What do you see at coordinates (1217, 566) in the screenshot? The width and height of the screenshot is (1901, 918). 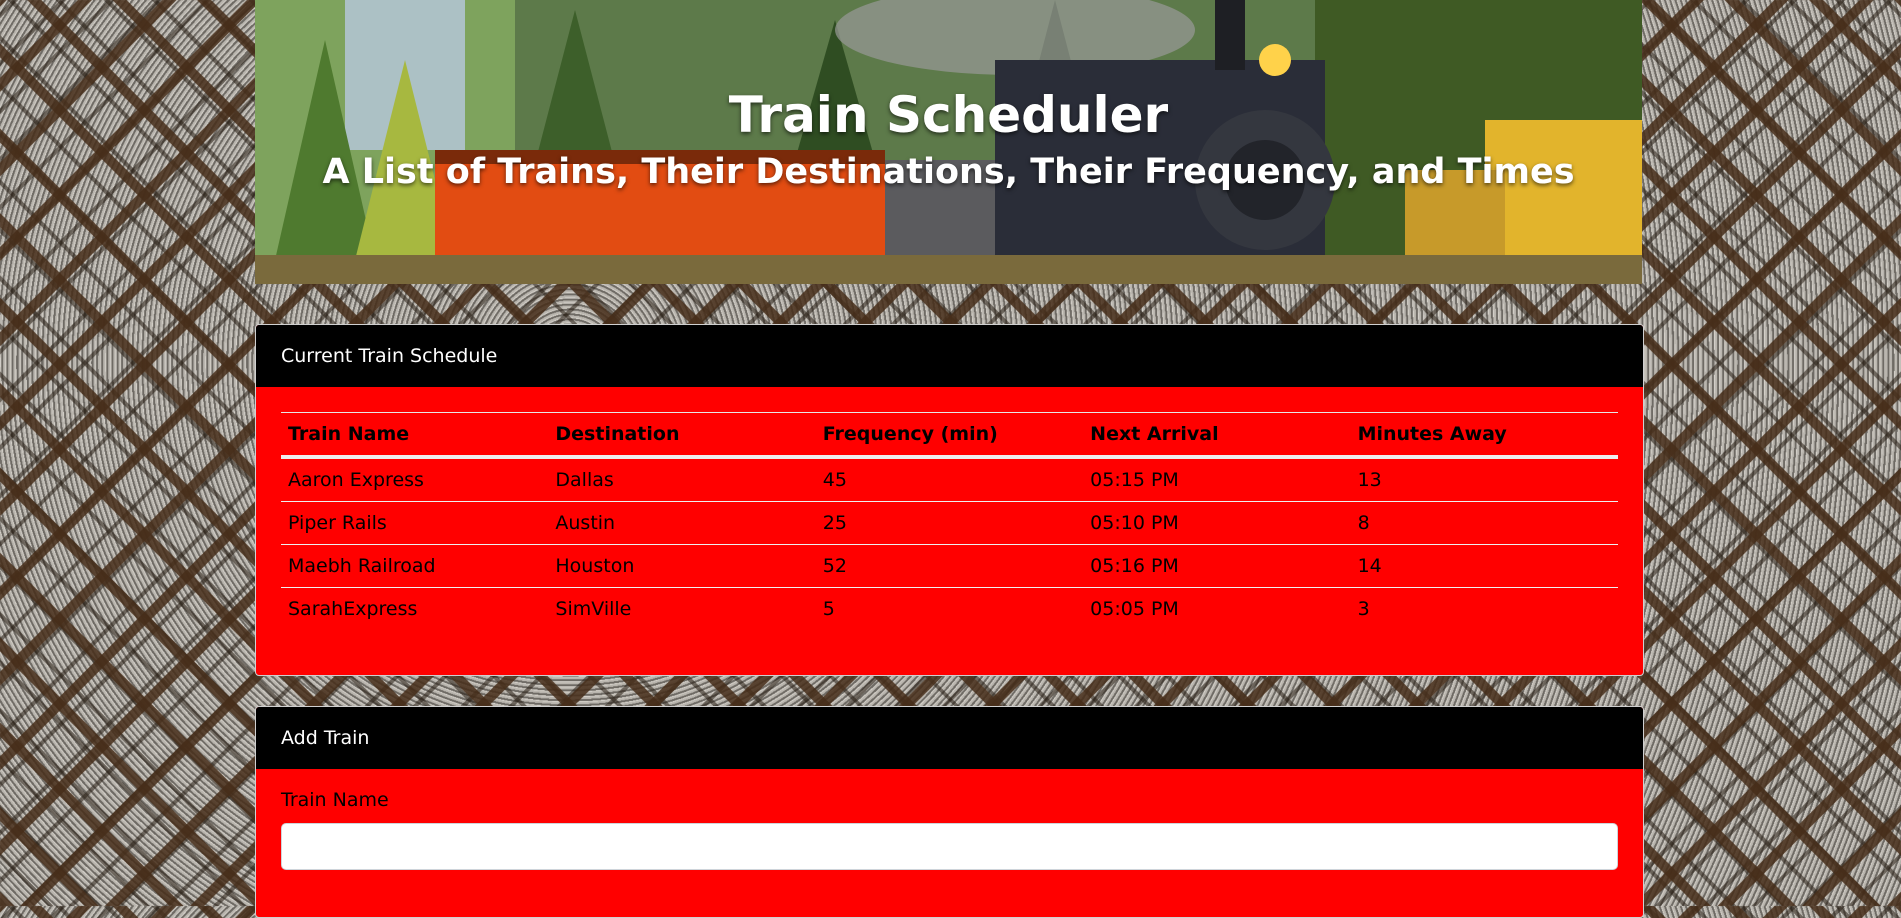 I see `cell-next-arrival: 05:16 PM` at bounding box center [1217, 566].